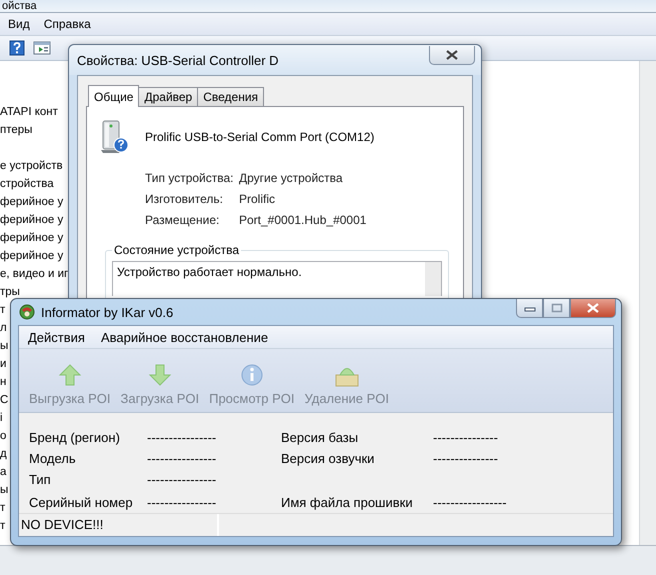 The width and height of the screenshot is (656, 575). Describe the element at coordinates (67, 24) in the screenshot. I see `menu-item: Справка` at that location.